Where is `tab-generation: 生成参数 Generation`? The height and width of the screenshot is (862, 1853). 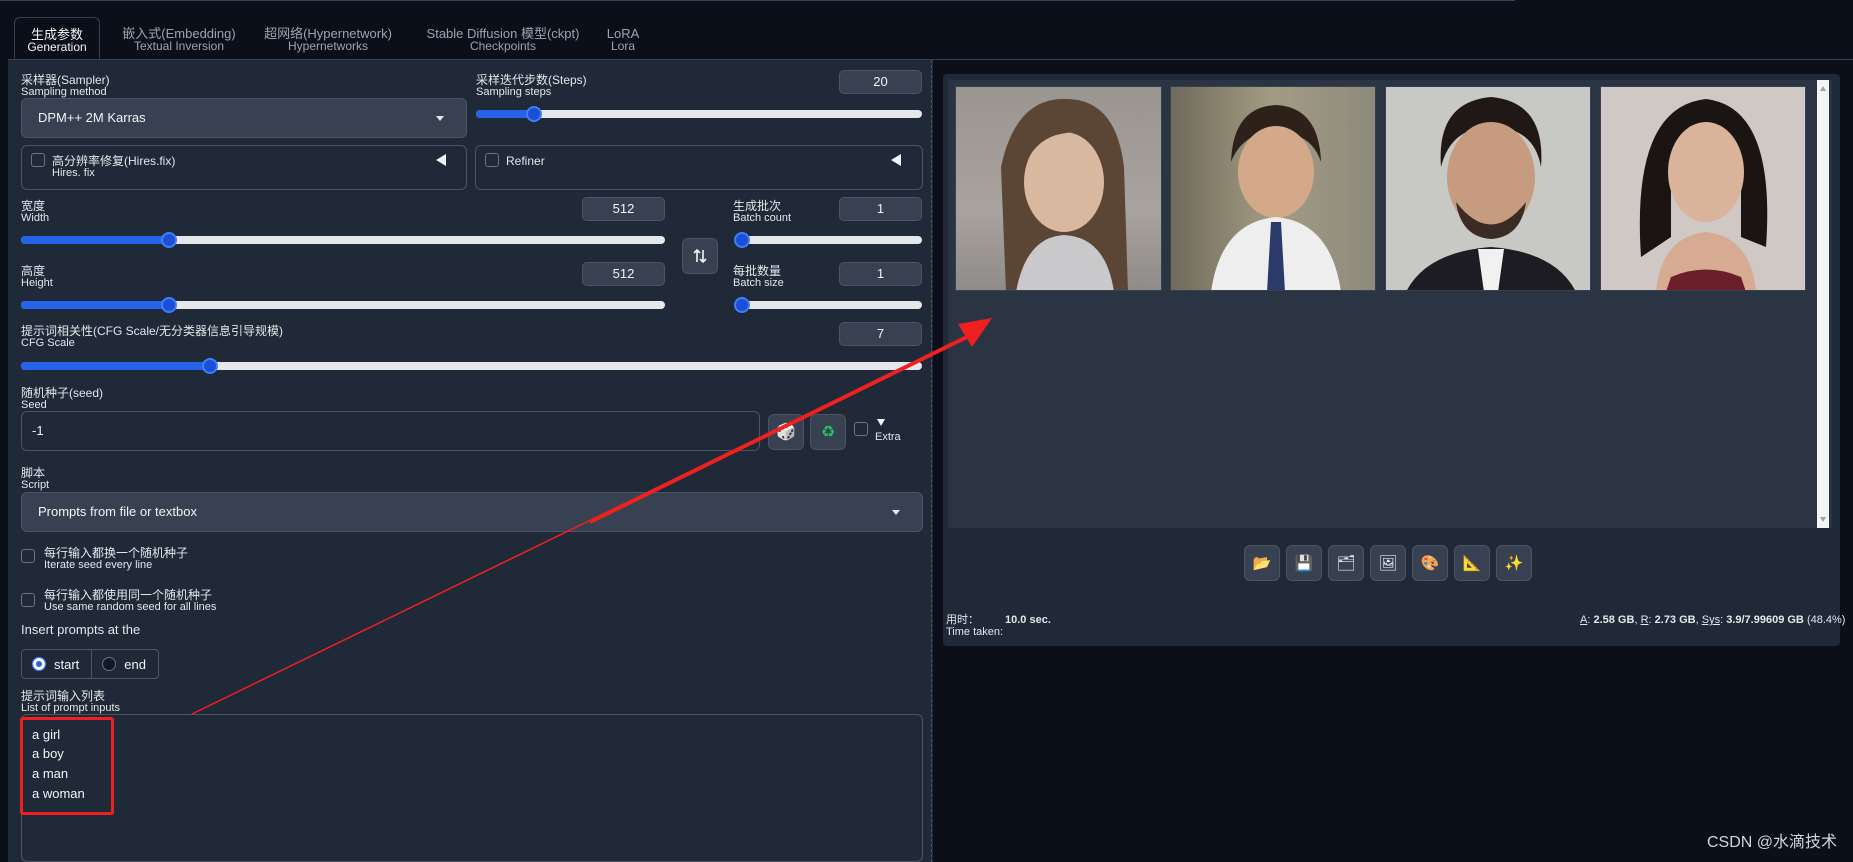
tab-generation: 生成参数 Generation is located at coordinates (57, 38).